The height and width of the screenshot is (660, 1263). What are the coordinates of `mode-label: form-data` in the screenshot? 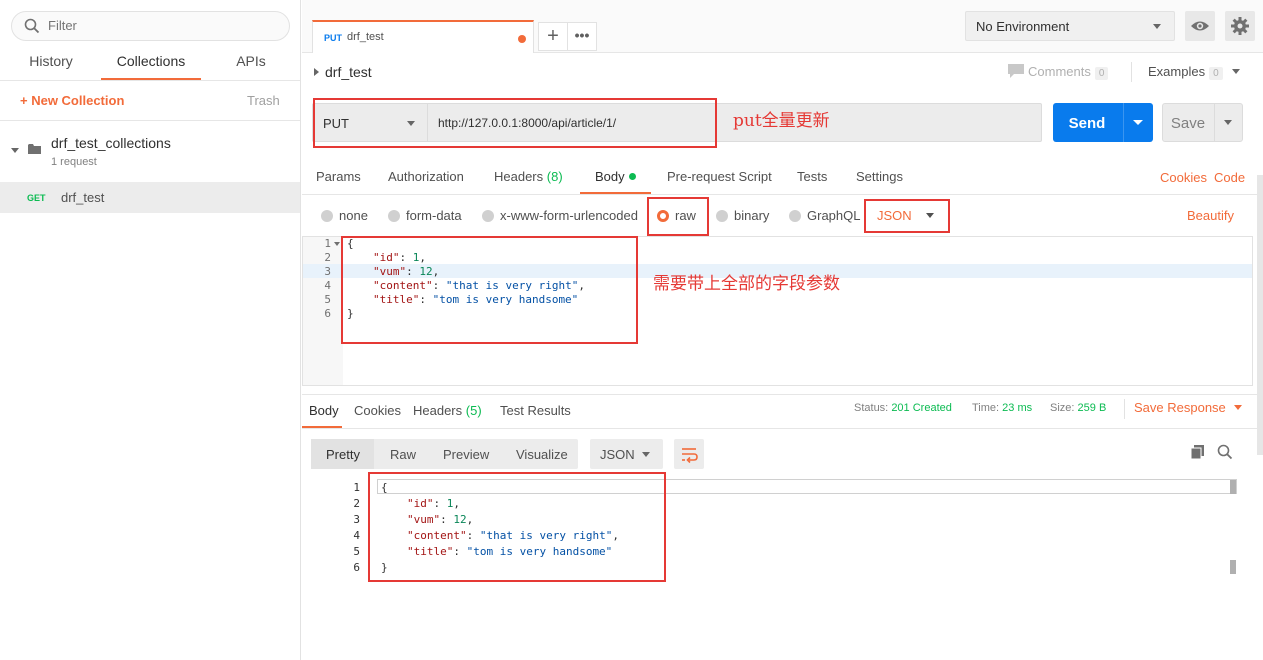 It's located at (434, 215).